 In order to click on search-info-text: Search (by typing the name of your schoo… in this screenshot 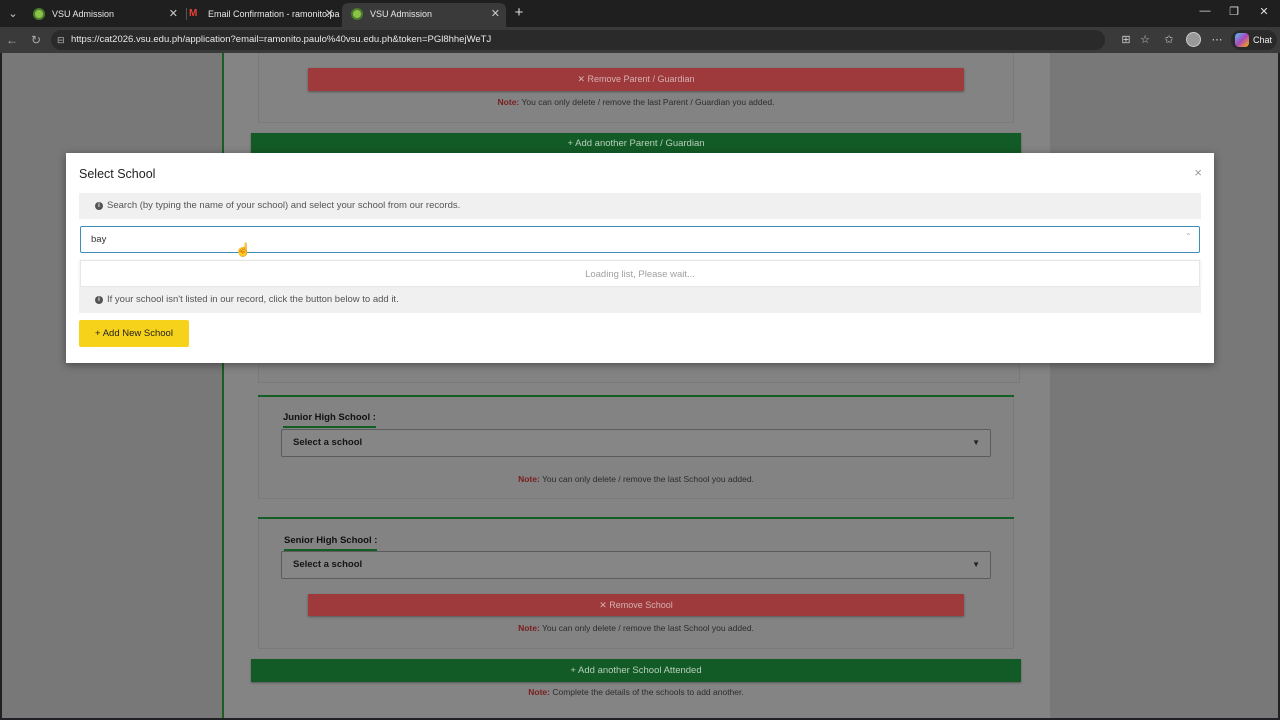, I will do `click(284, 205)`.